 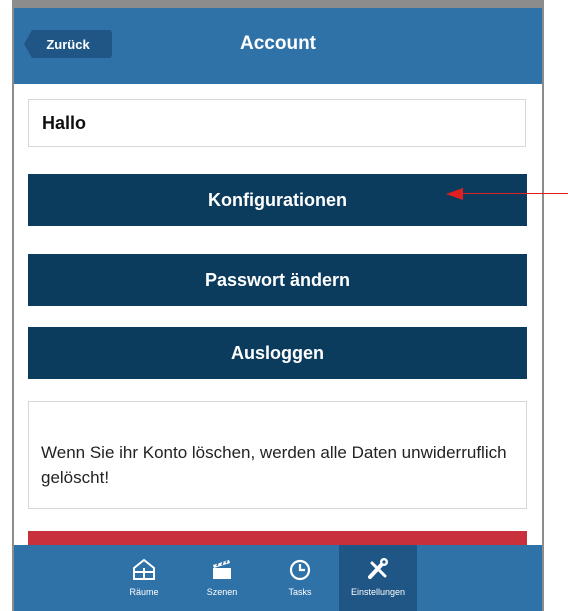 What do you see at coordinates (222, 592) in the screenshot?
I see `tab-label: Szenen` at bounding box center [222, 592].